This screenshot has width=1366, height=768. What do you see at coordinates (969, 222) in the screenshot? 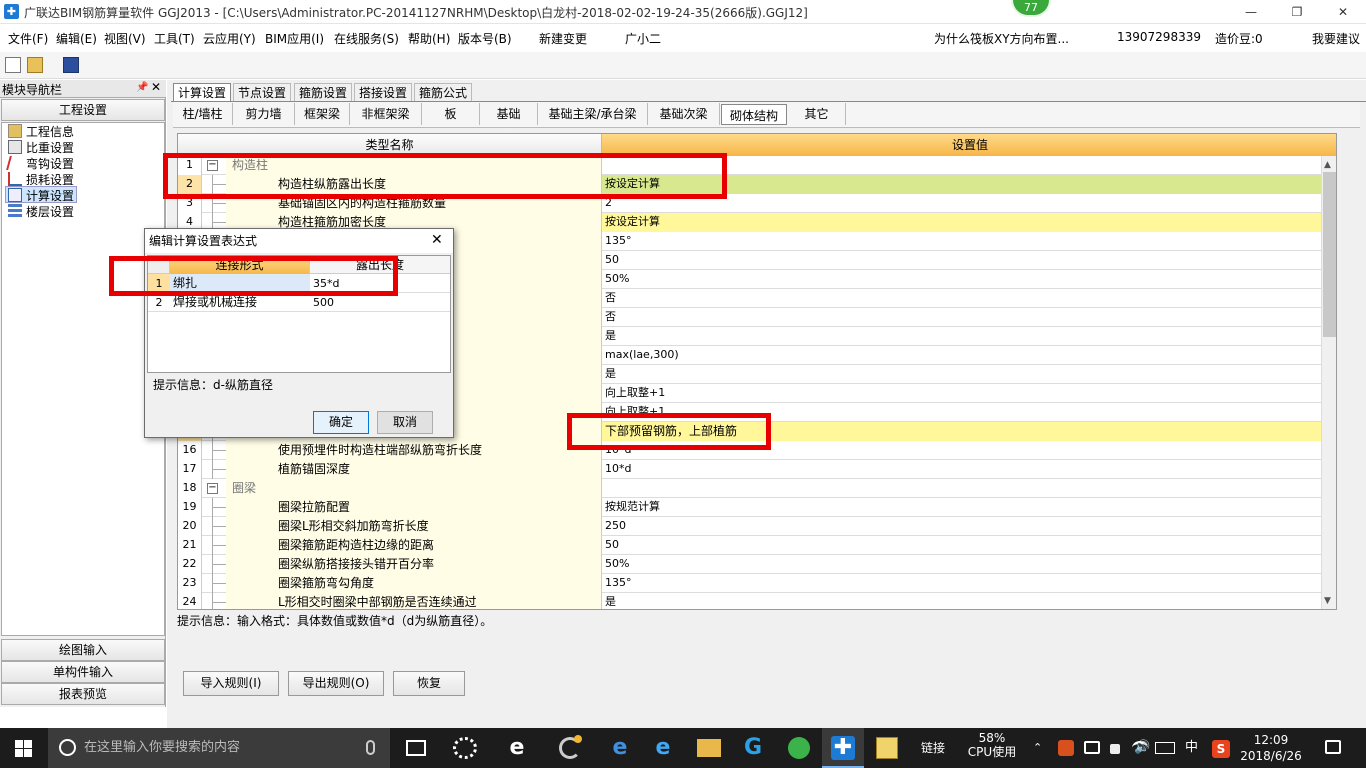
I see `setting-value: 按设定计算` at bounding box center [969, 222].